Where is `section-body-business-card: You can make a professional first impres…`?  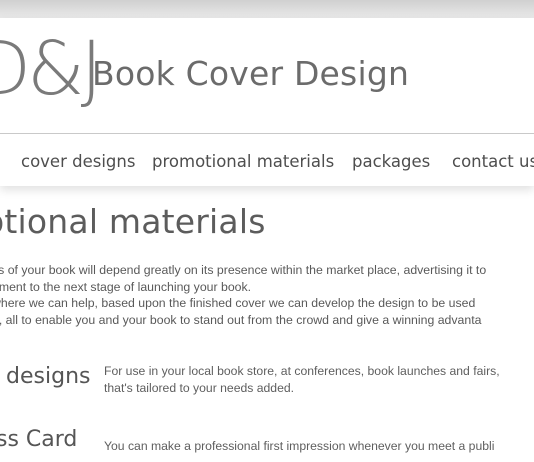 section-body-business-card: You can make a professional first impres… is located at coordinates (299, 446).